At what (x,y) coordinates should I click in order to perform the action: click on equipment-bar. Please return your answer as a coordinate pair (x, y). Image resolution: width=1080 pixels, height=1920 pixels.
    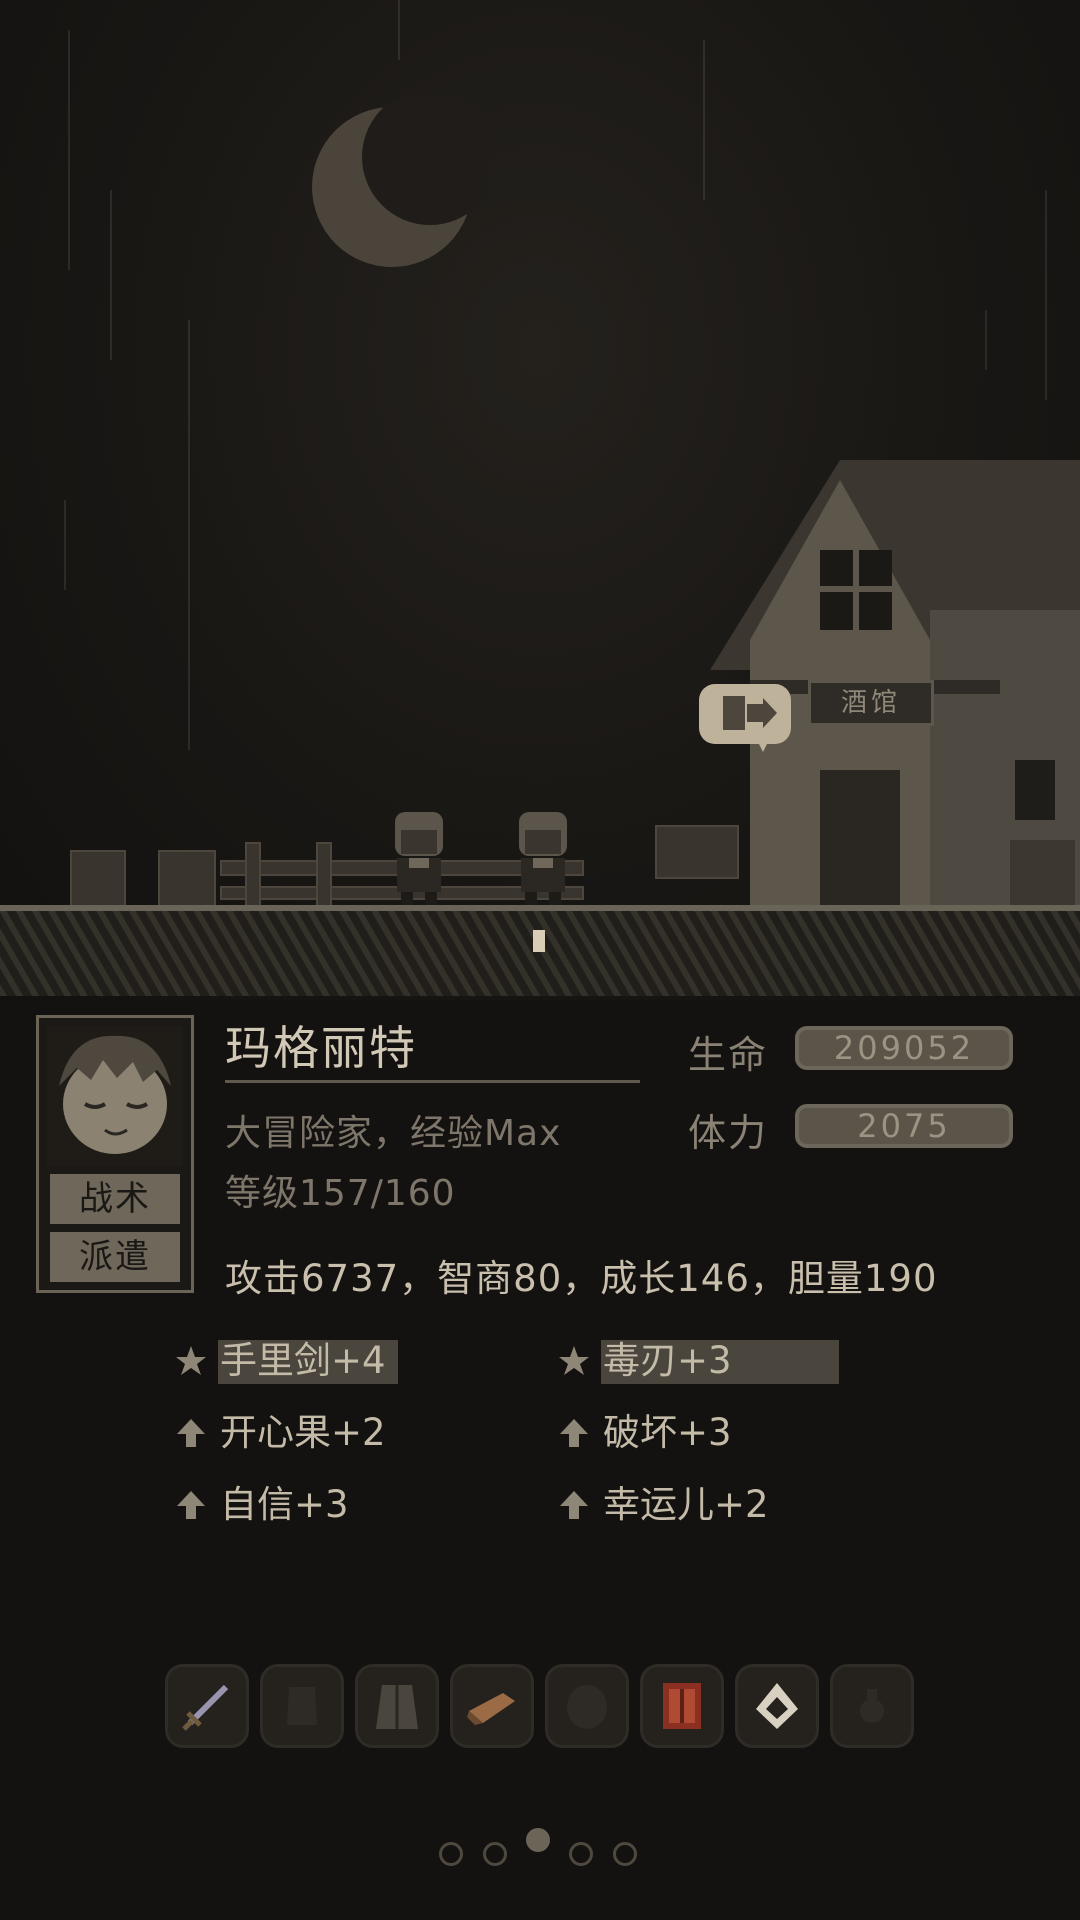
    Looking at the image, I should click on (540, 1706).